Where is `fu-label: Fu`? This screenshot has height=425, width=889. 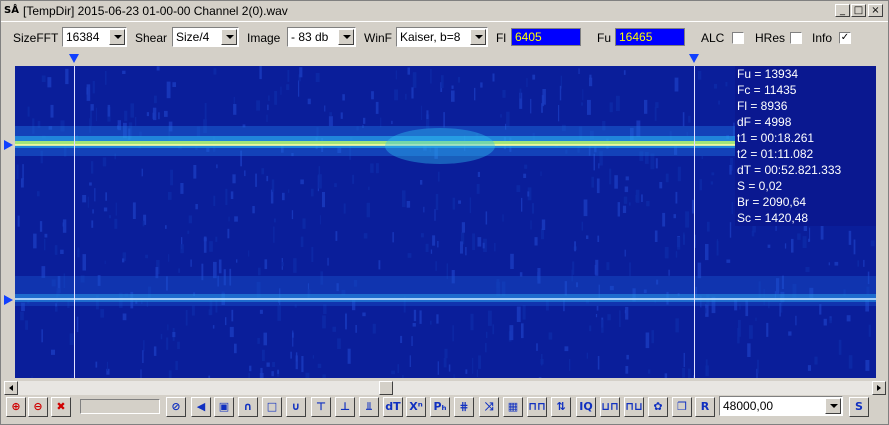 fu-label: Fu is located at coordinates (604, 38).